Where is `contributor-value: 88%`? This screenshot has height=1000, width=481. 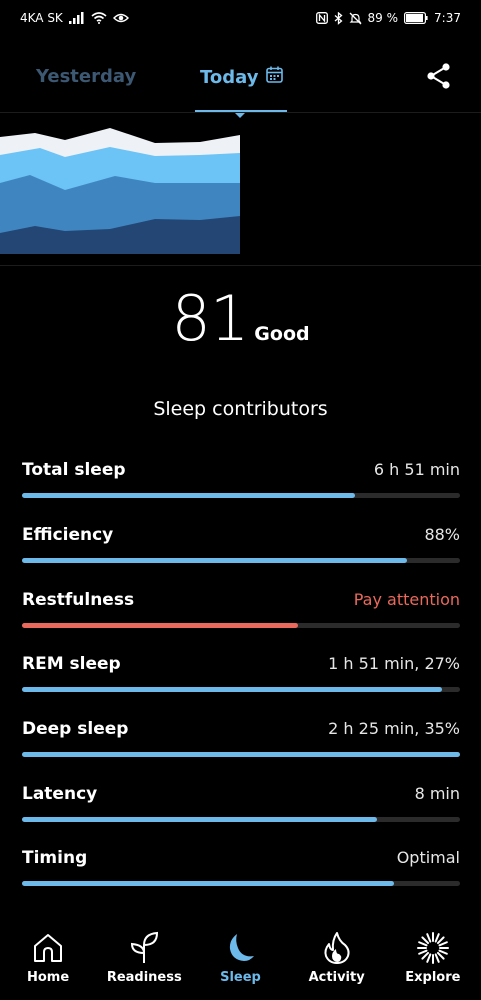 contributor-value: 88% is located at coordinates (442, 534).